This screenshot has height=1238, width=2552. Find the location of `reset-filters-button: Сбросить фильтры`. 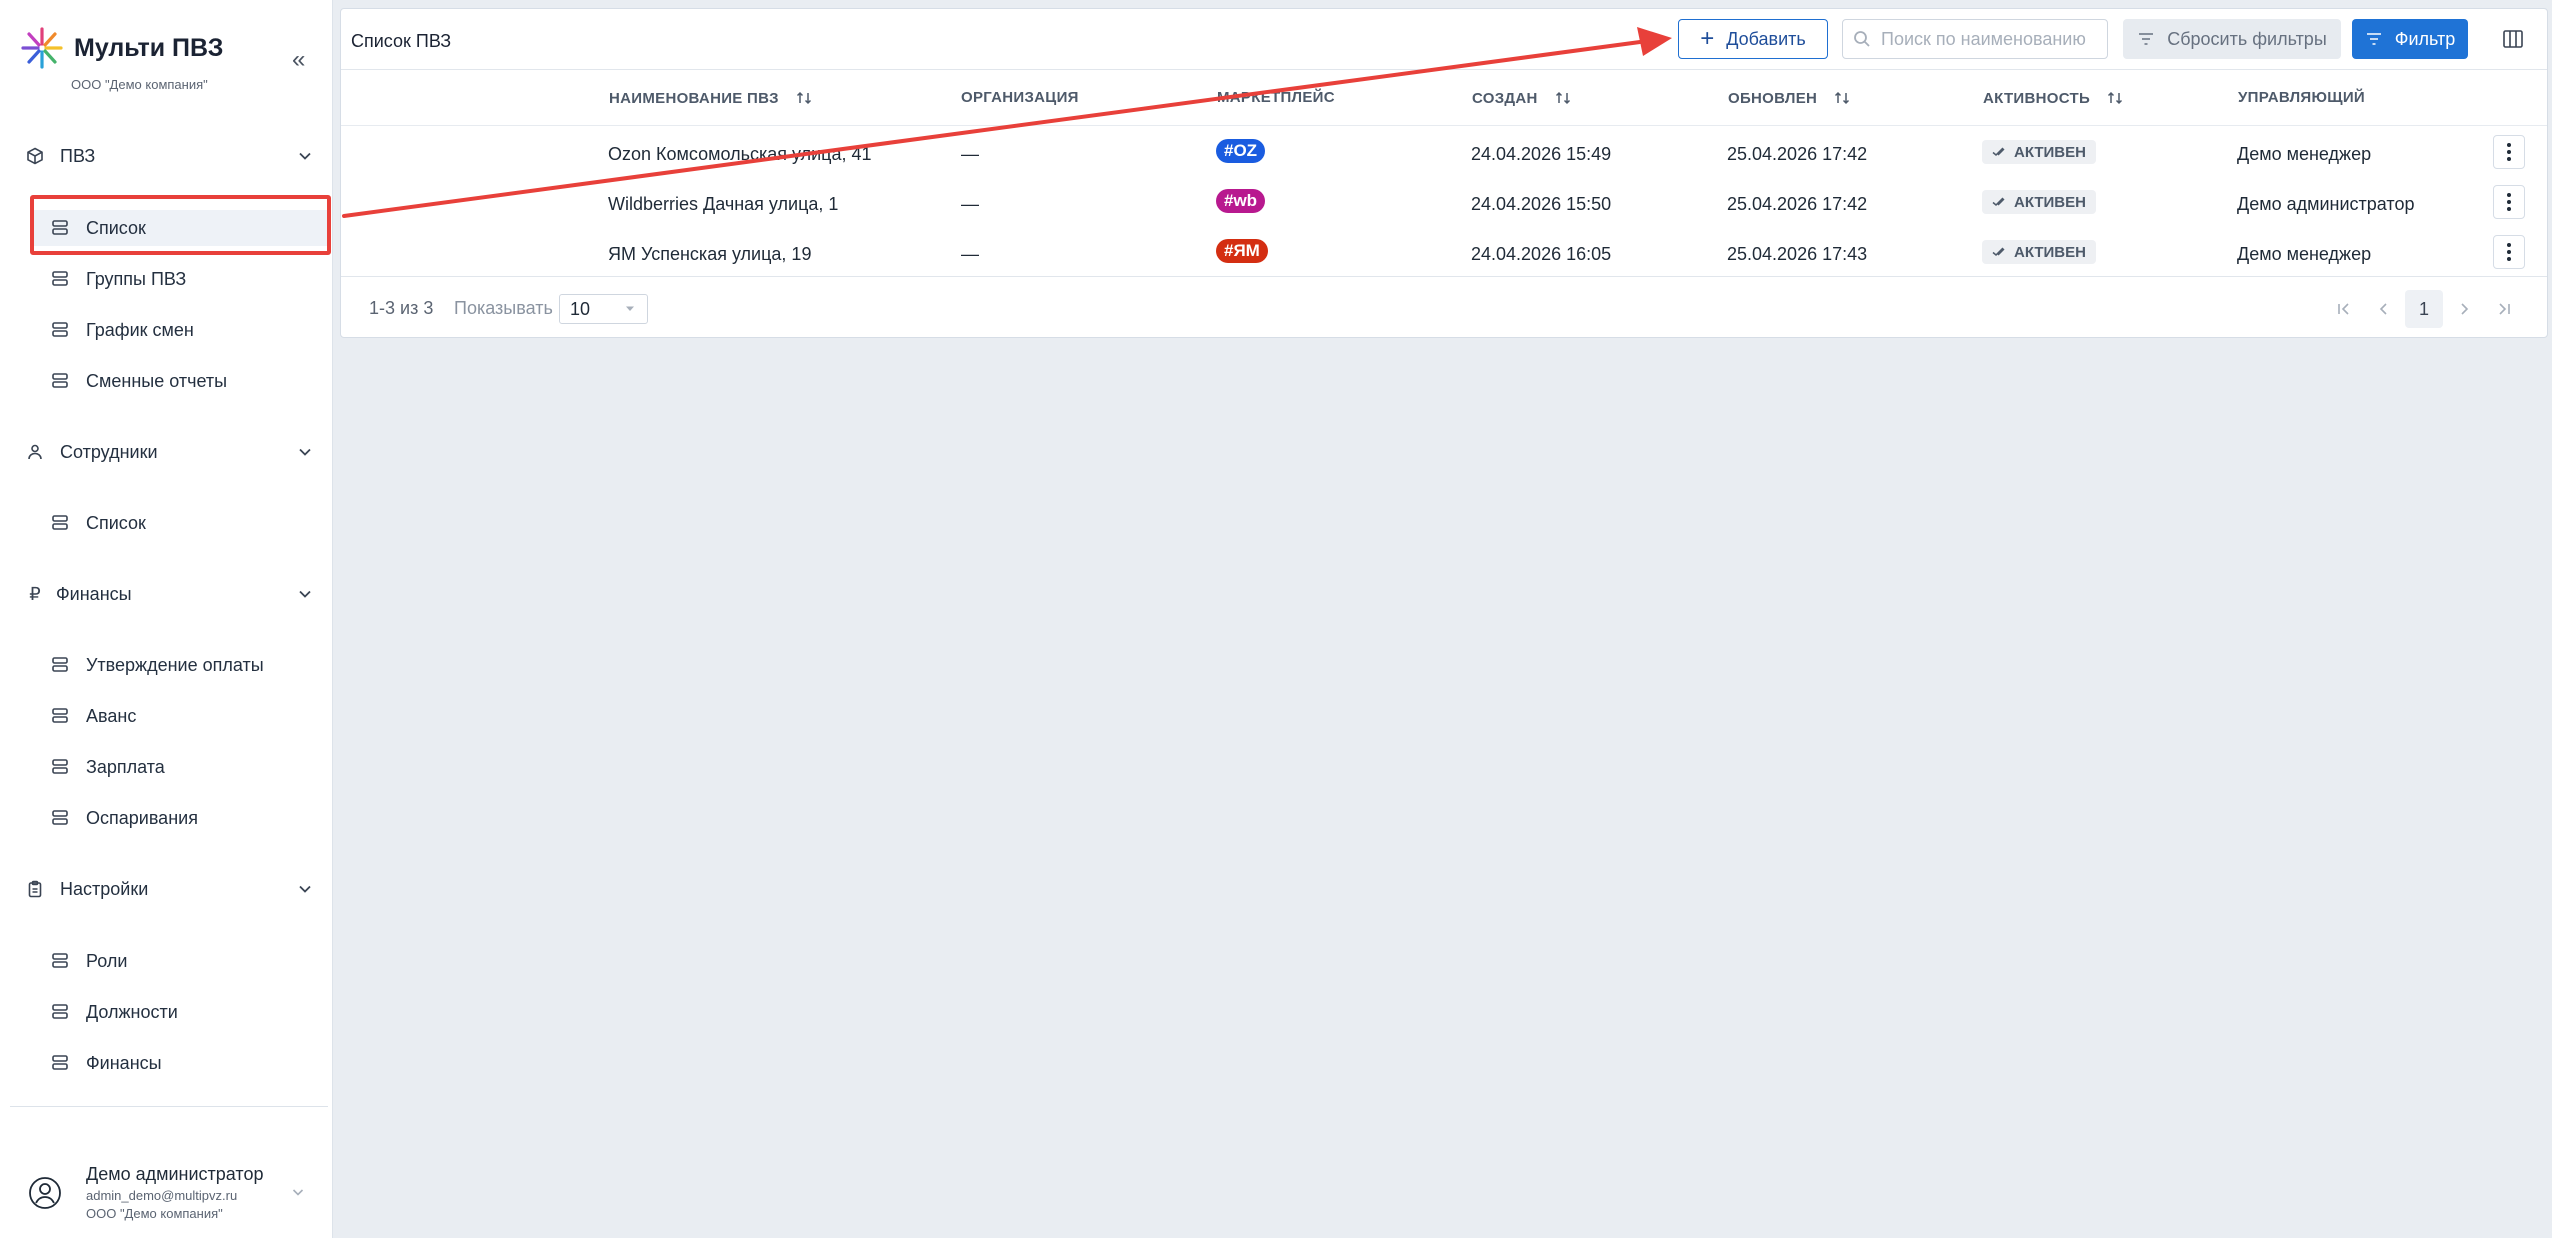

reset-filters-button: Сбросить фильтры is located at coordinates (2232, 39).